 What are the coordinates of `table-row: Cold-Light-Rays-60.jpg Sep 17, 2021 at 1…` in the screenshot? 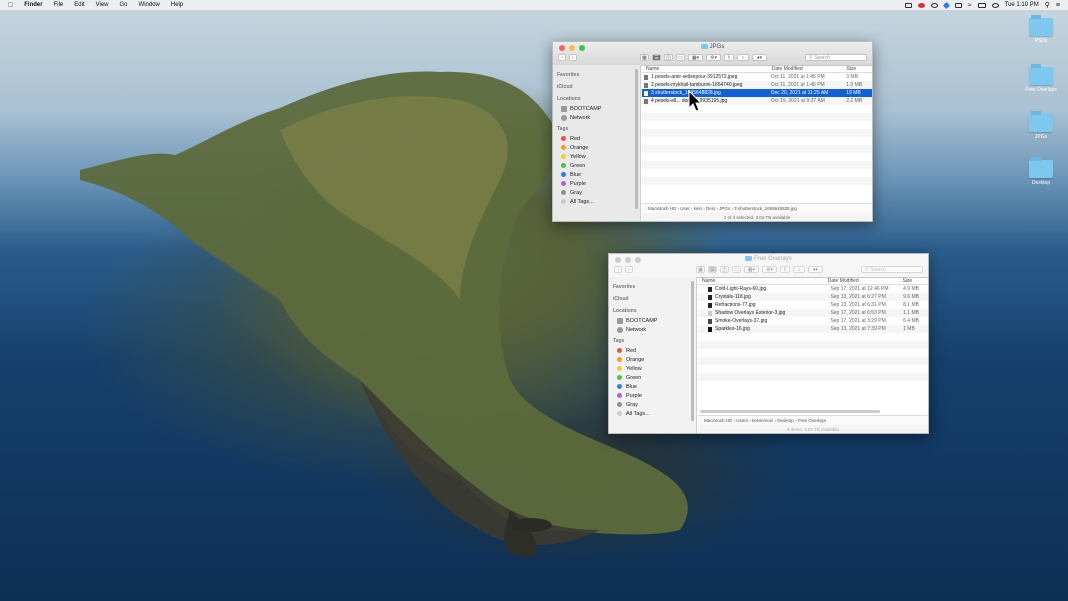 It's located at (813, 289).